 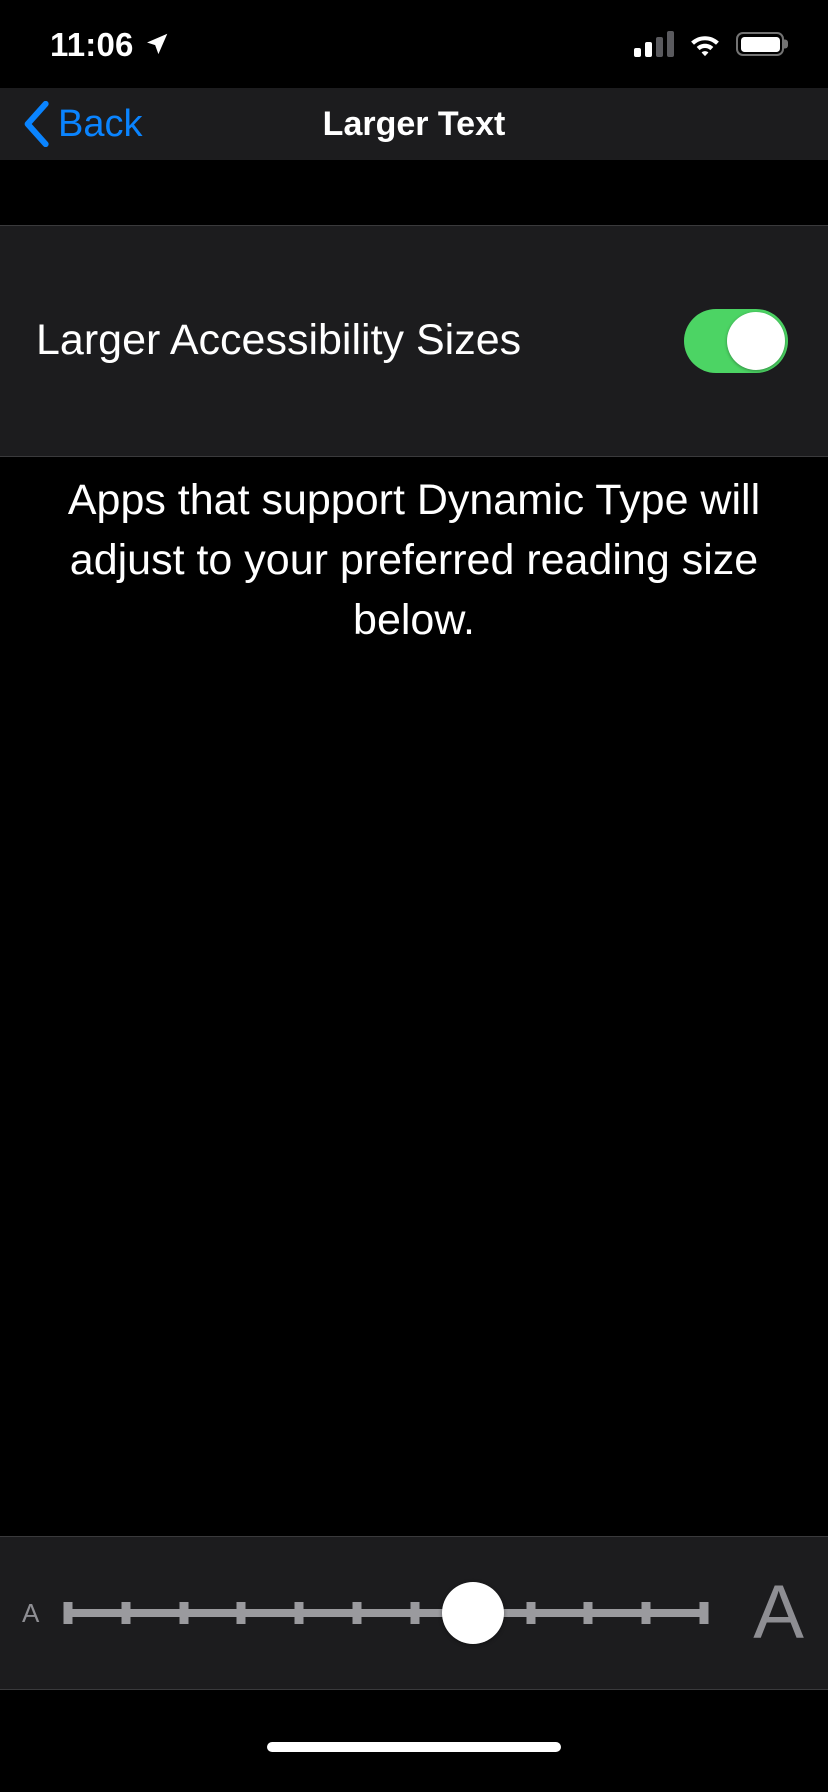 I want to click on page-title: Larger Text, so click(x=414, y=123).